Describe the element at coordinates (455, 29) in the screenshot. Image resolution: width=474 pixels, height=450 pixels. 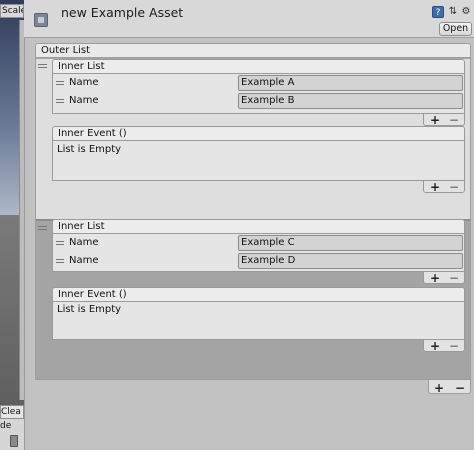
I see `open-button: Open` at that location.